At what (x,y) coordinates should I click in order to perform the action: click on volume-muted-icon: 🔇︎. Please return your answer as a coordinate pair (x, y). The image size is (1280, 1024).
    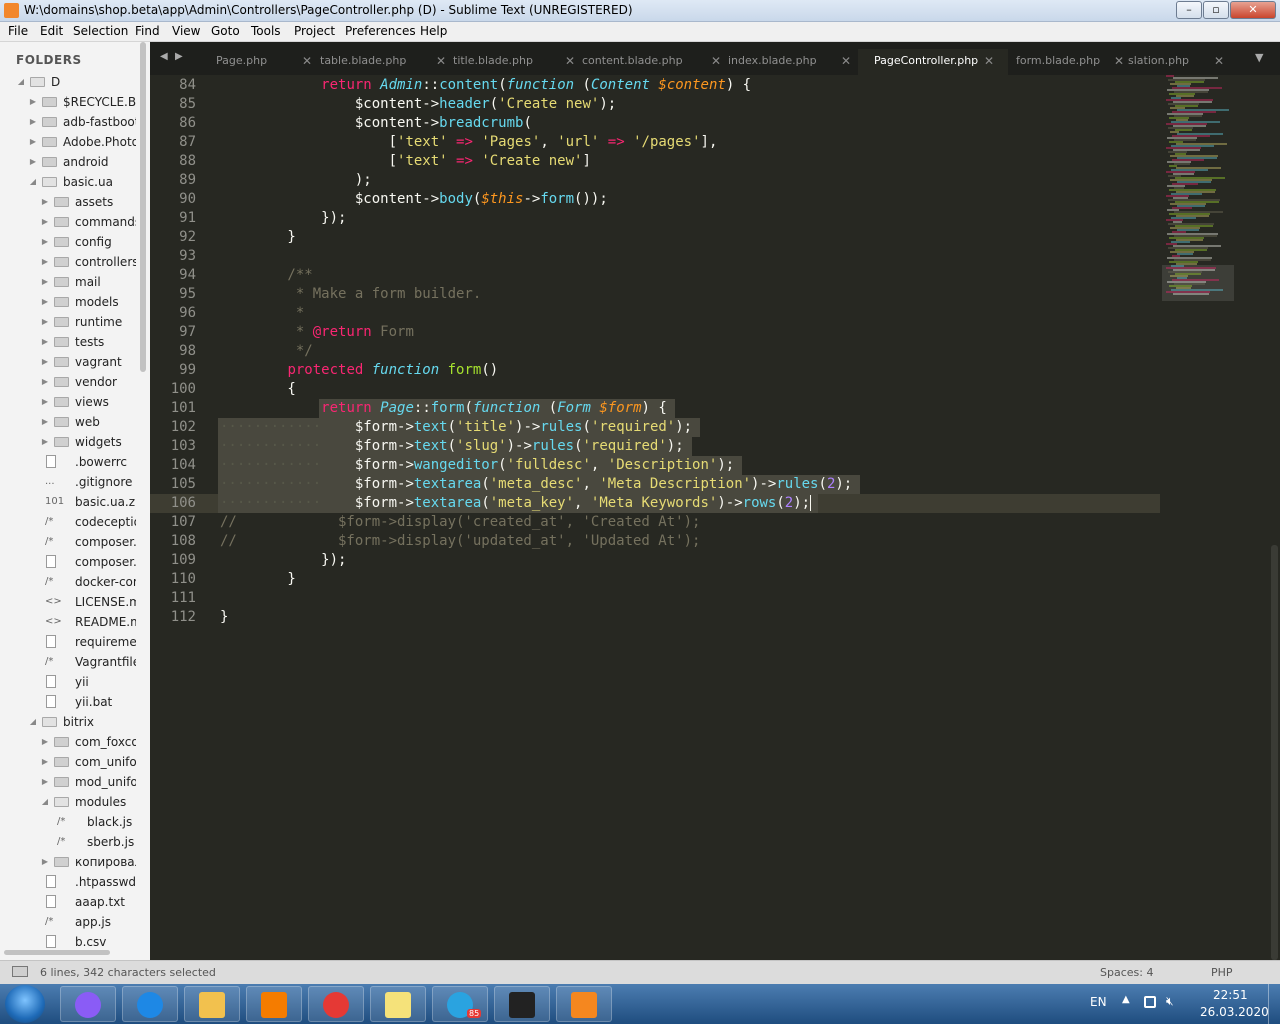
    Looking at the image, I should click on (1170, 1001).